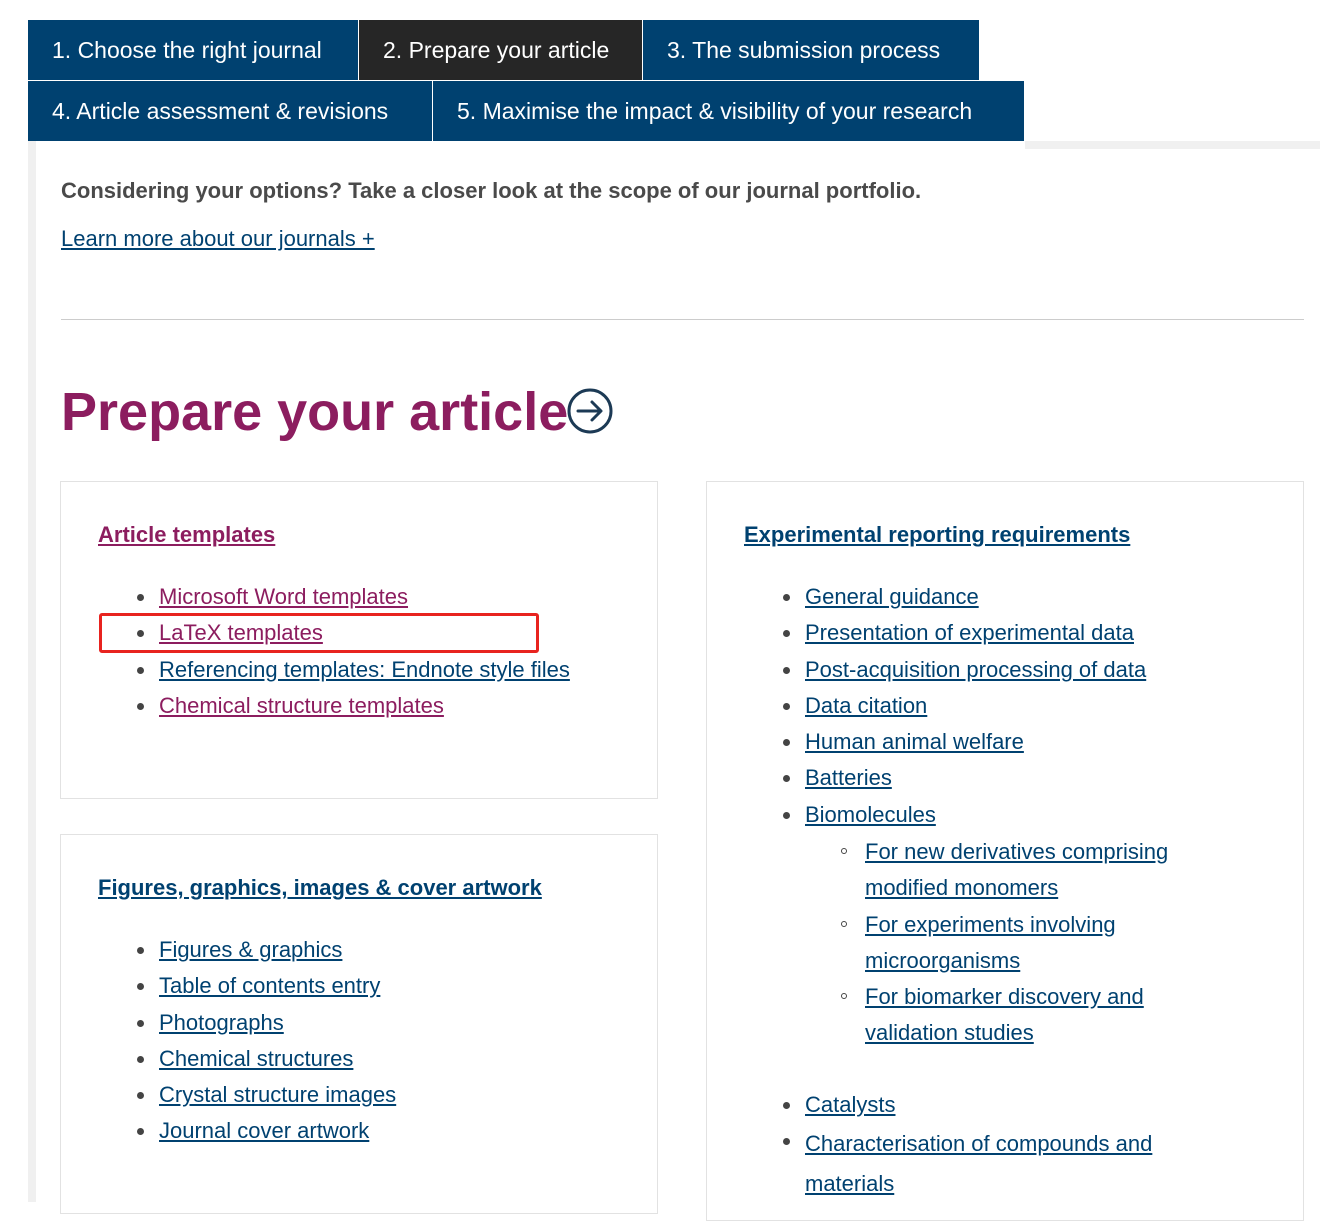  Describe the element at coordinates (994, 1108) in the screenshot. I see `list-item: Catalysts` at that location.